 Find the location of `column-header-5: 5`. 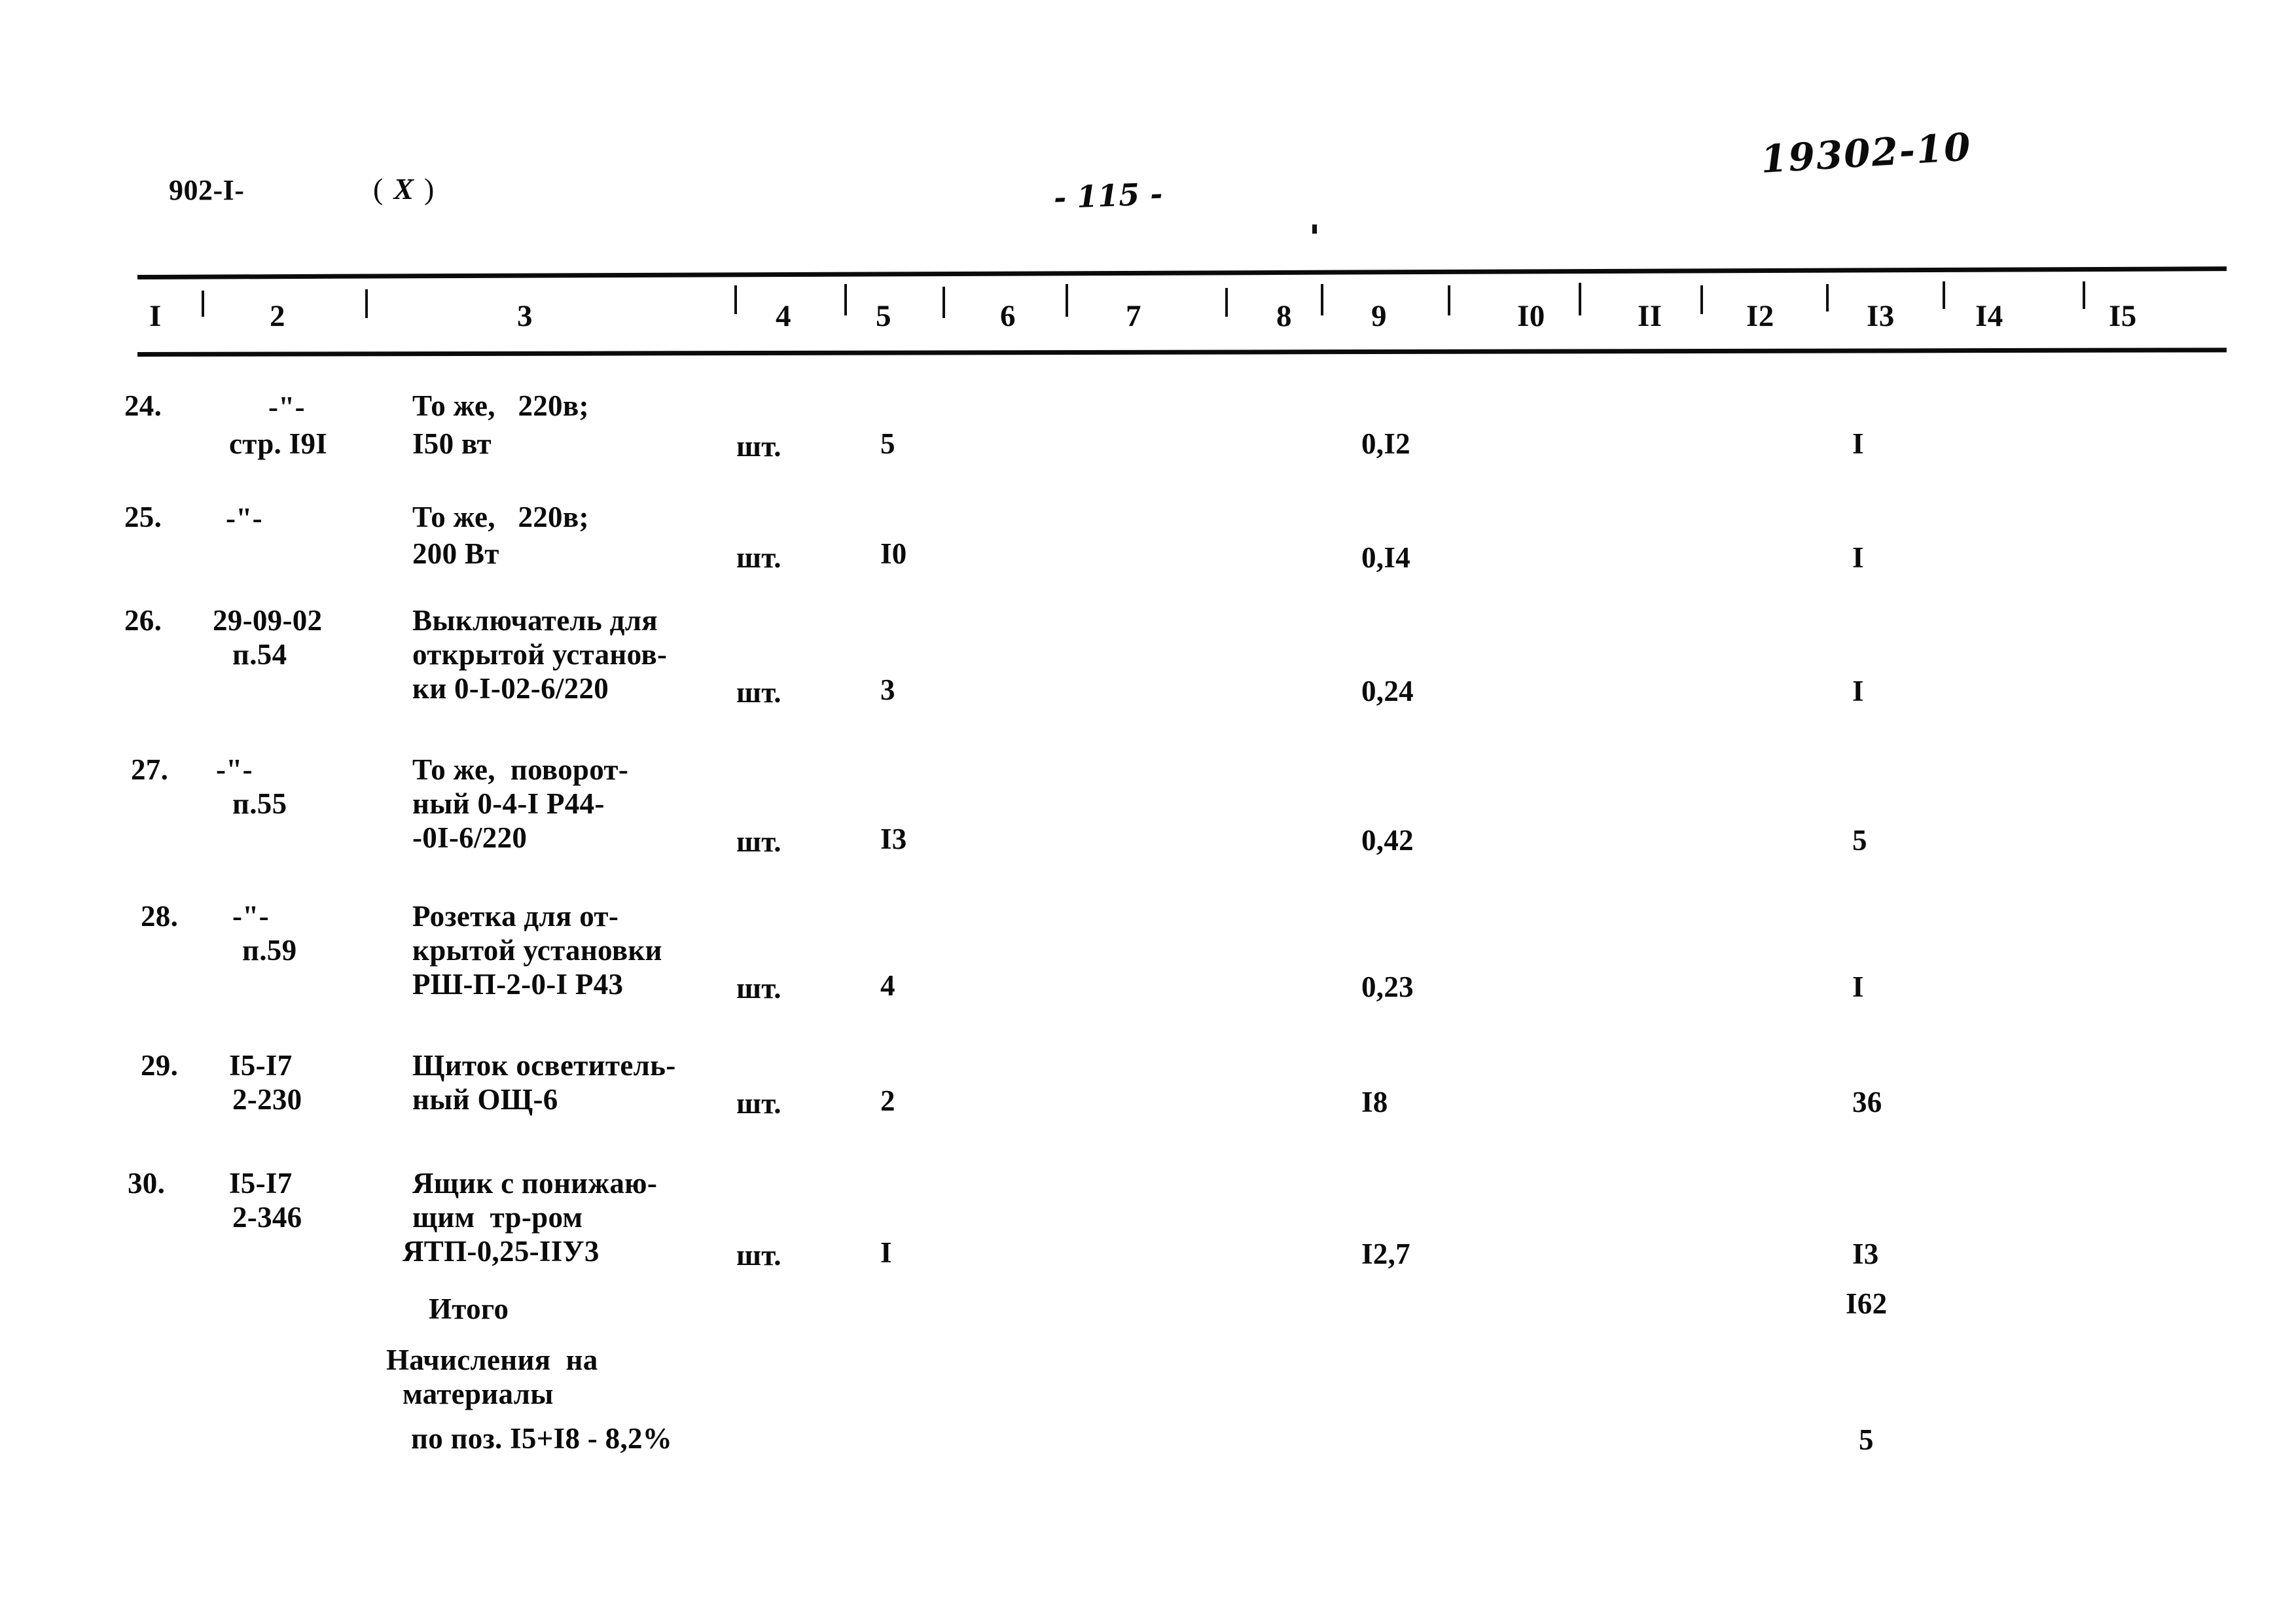

column-header-5: 5 is located at coordinates (883, 316).